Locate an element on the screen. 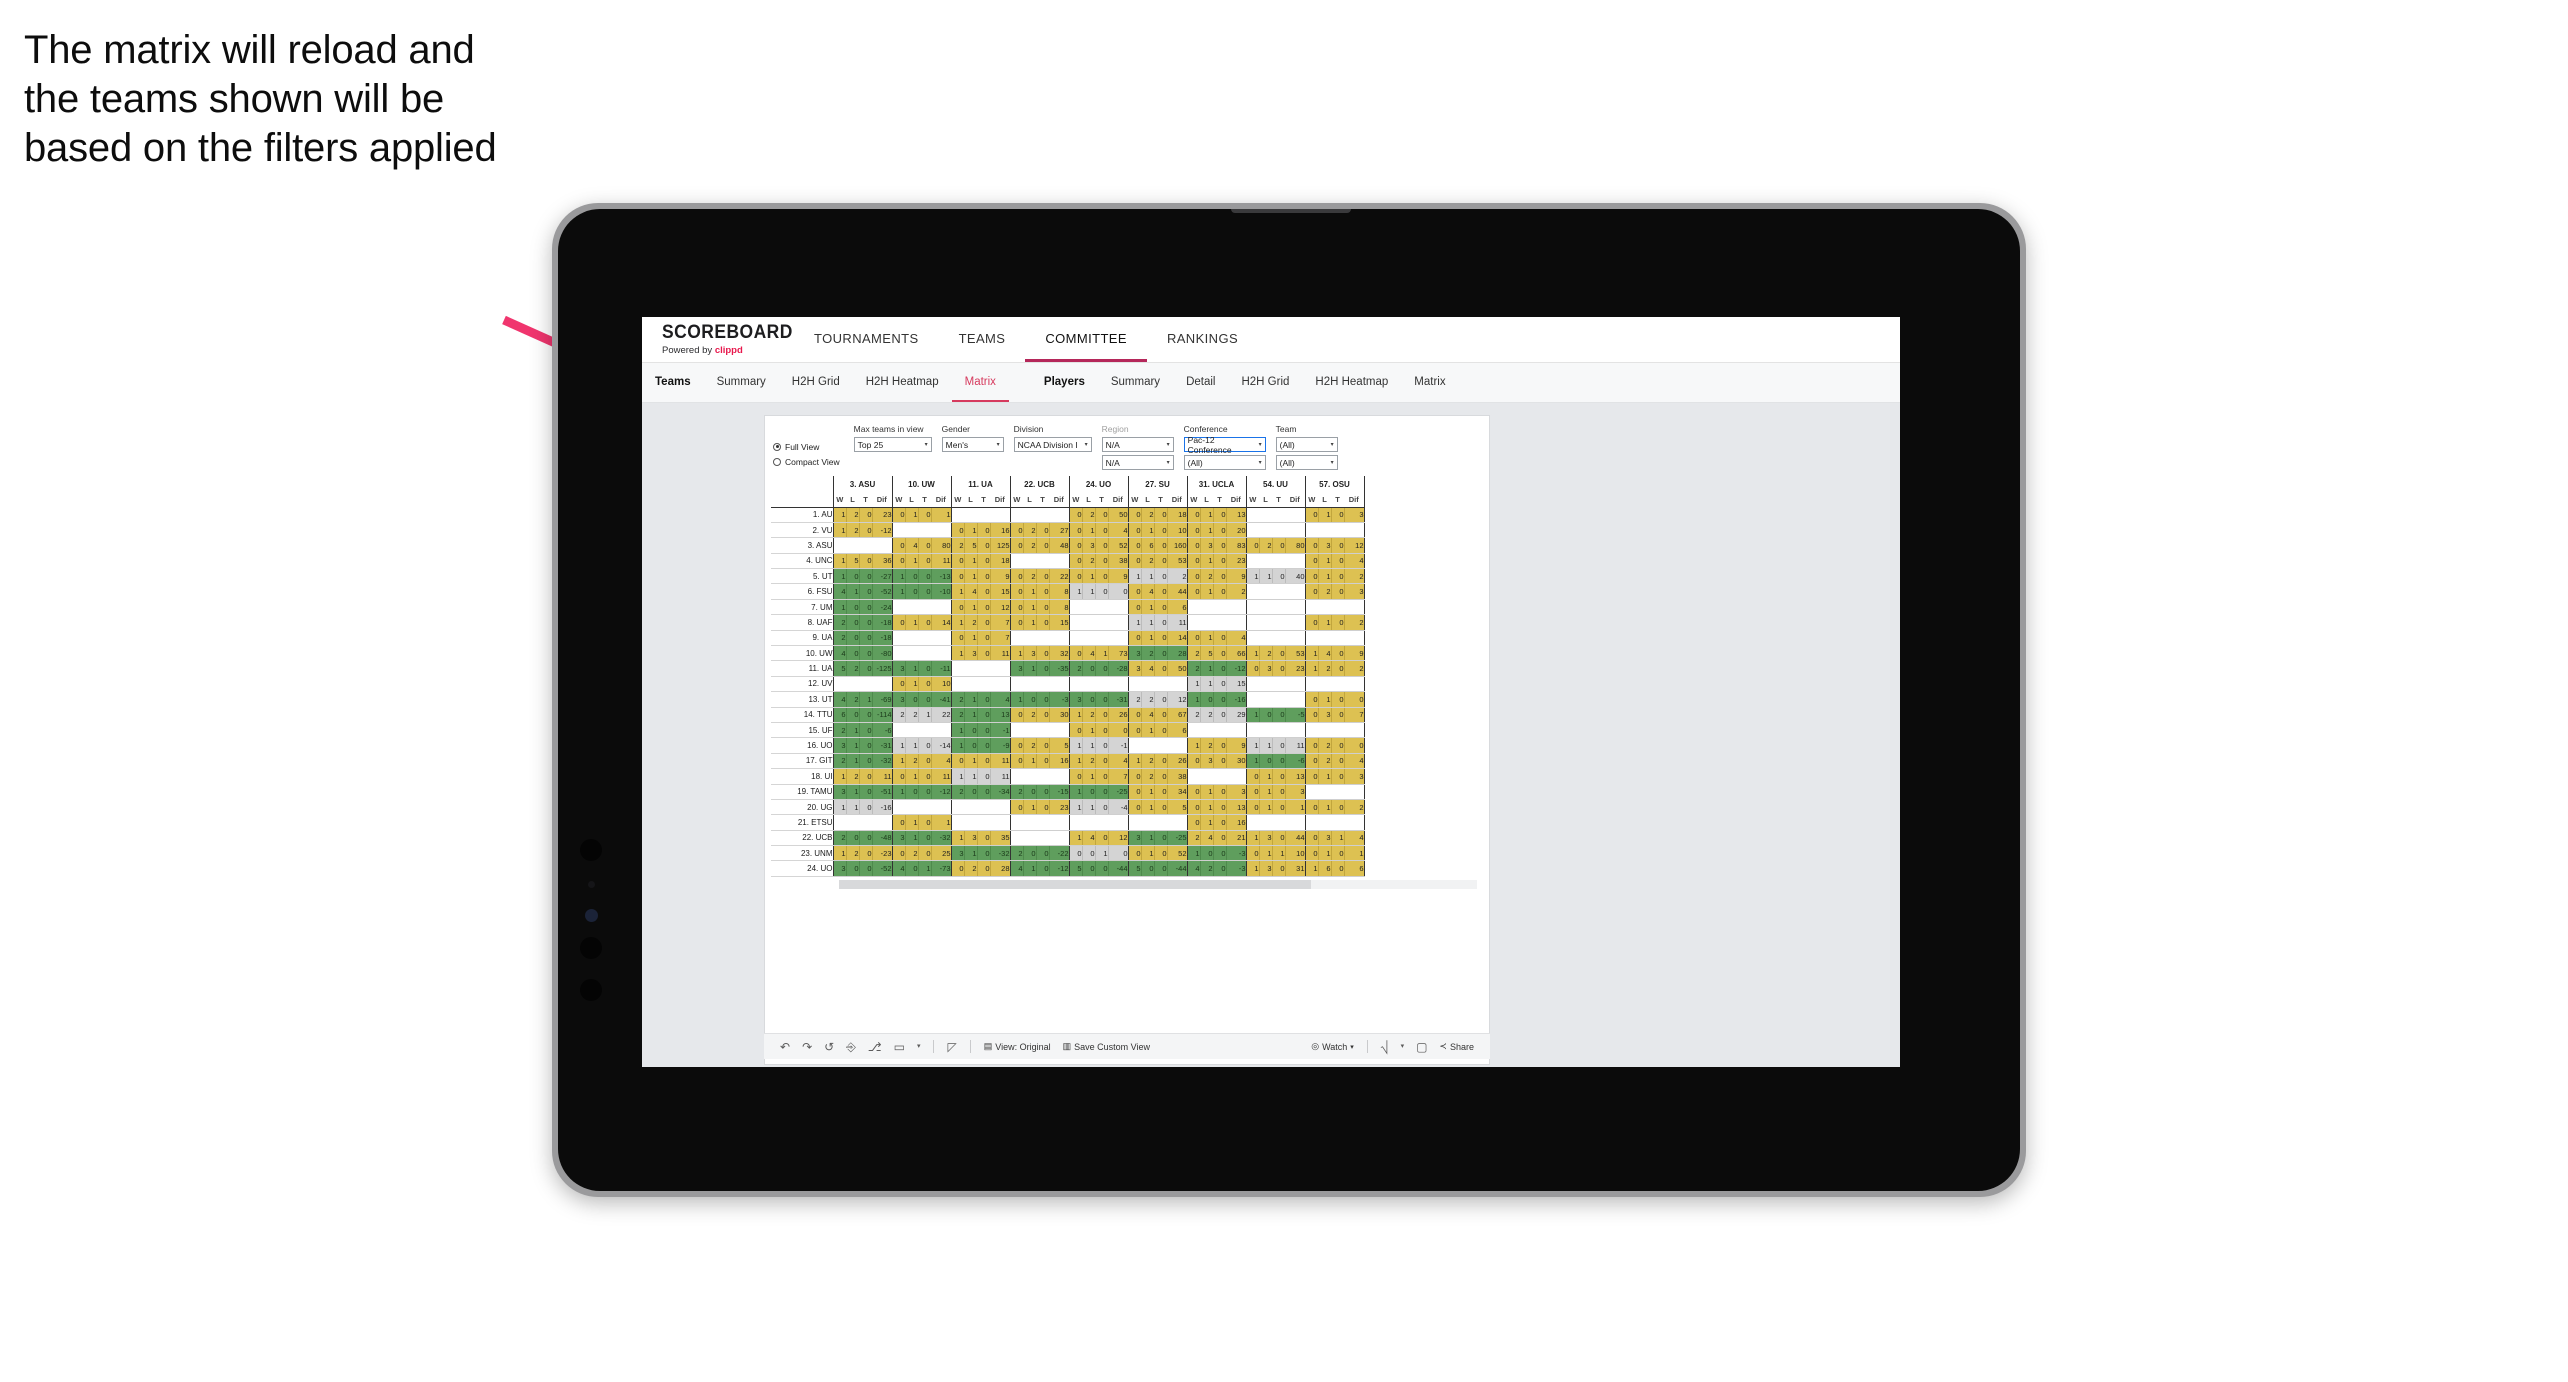 Image resolution: width=2568 pixels, height=1382 pixels. pause-auto-update-icon: ⎇ is located at coordinates (875, 1047).